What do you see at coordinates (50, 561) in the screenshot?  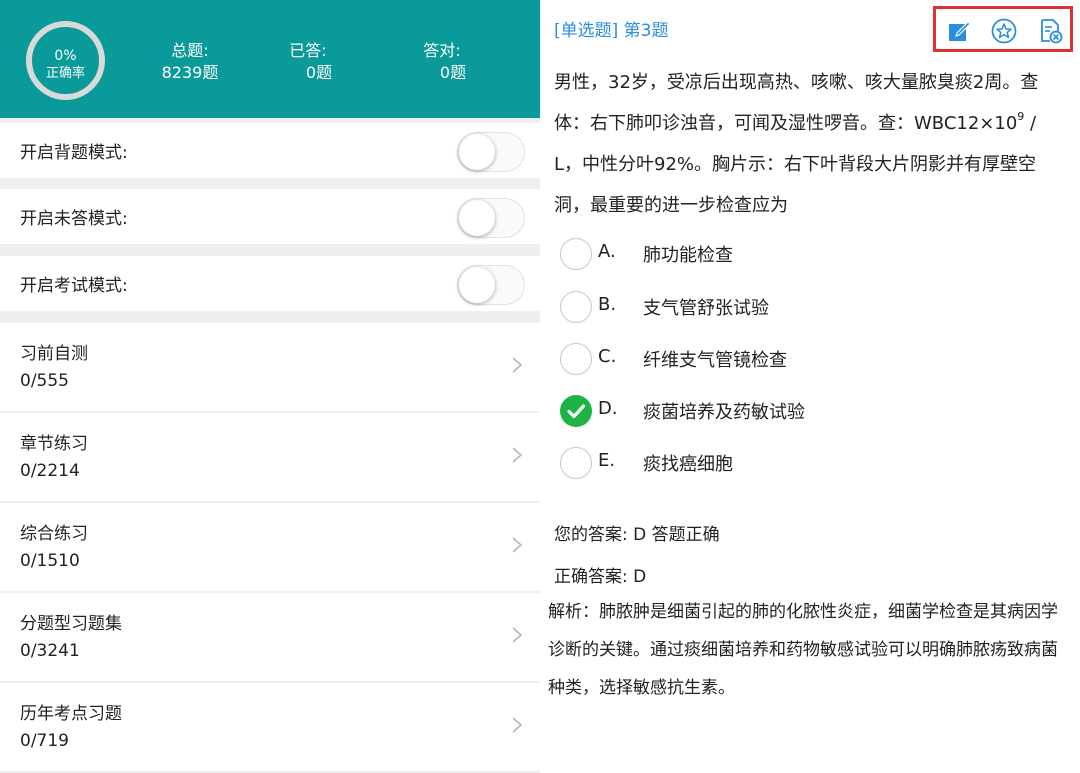 I see `section-progress: 0/1510` at bounding box center [50, 561].